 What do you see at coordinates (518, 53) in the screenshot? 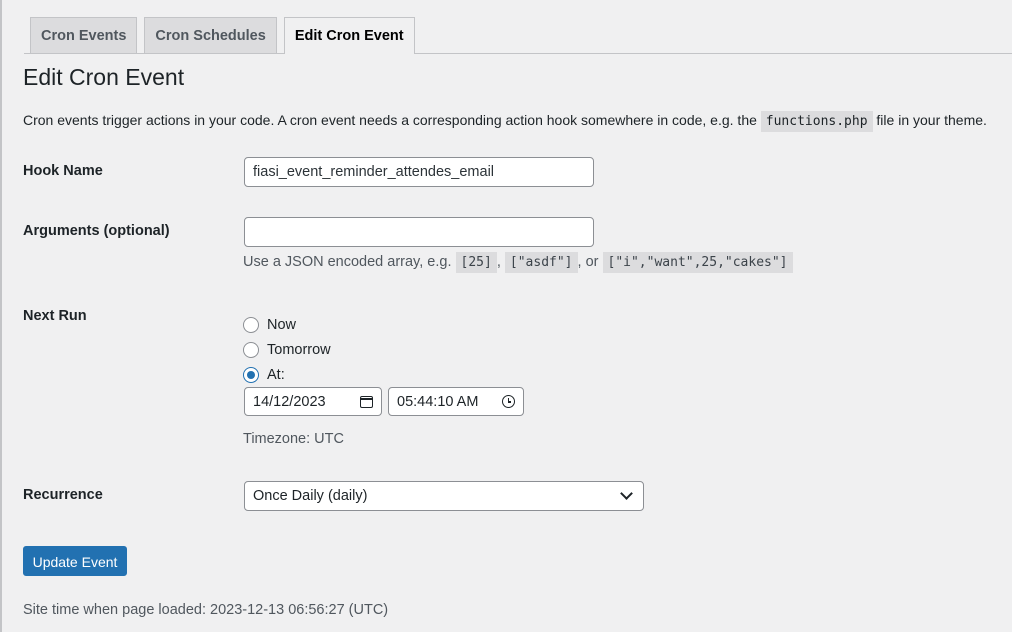
I see `tab-divider` at bounding box center [518, 53].